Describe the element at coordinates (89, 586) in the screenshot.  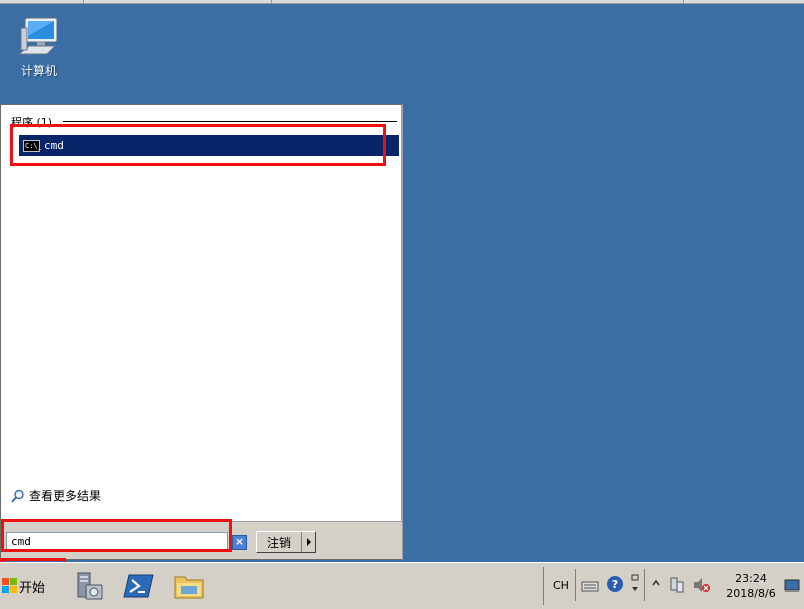
I see `server-manager-icon` at that location.